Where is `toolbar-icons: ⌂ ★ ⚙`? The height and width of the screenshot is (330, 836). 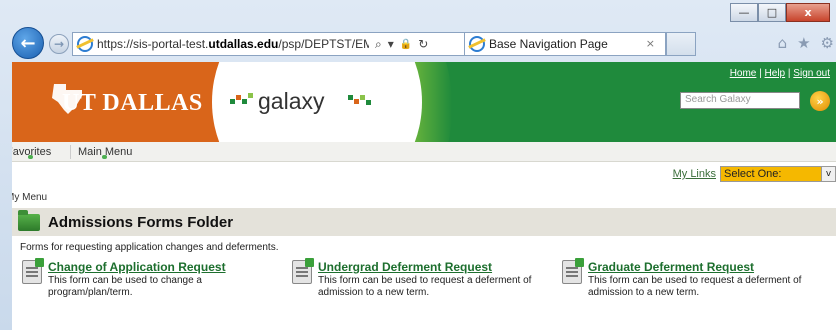
toolbar-icons: ⌂ ★ ⚙ is located at coordinates (806, 43).